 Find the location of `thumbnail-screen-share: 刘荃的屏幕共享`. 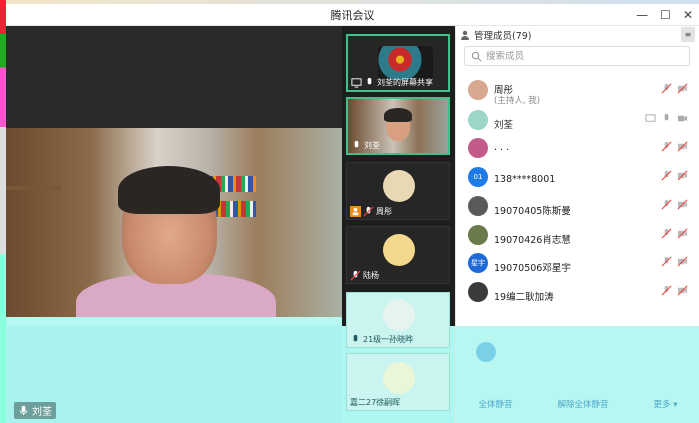

thumbnail-screen-share: 刘荃的屏幕共享 is located at coordinates (398, 63).